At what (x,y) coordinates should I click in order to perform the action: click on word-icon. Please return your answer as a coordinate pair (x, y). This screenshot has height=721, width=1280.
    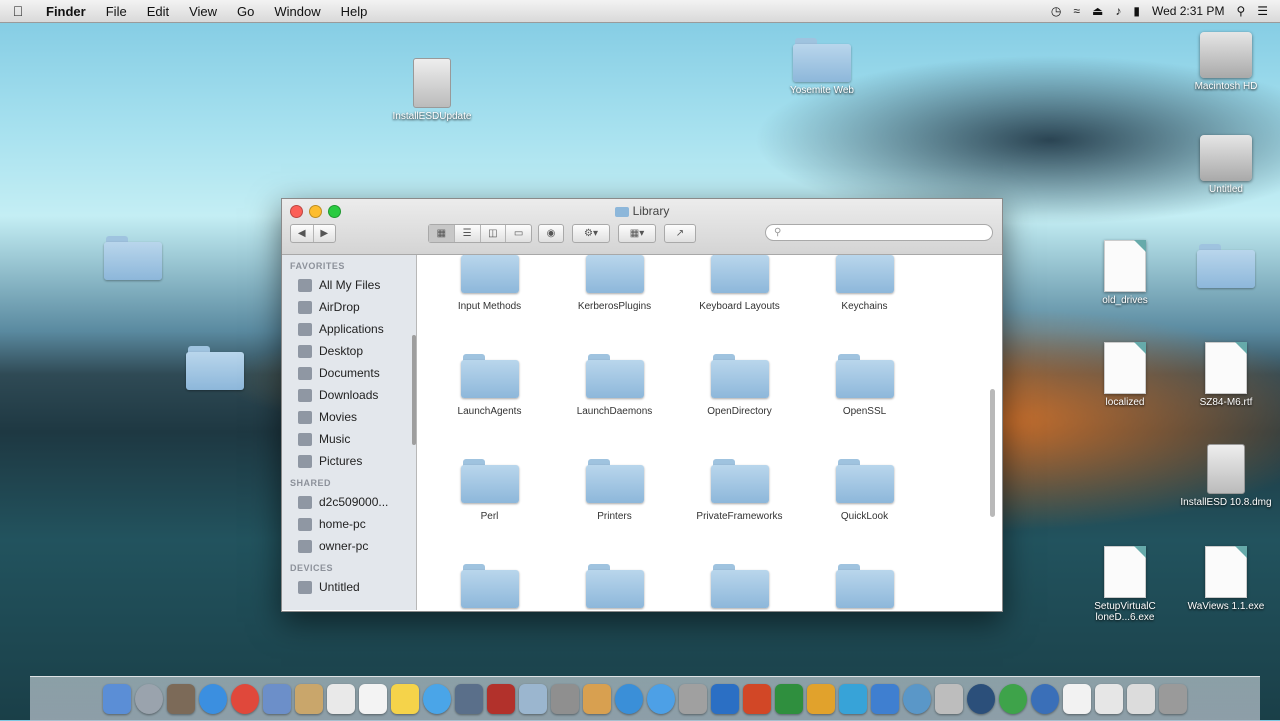
    Looking at the image, I should click on (725, 699).